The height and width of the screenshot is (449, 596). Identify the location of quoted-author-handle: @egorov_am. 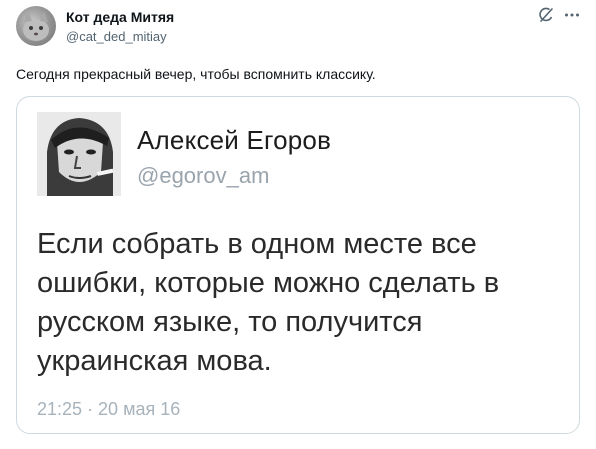
(203, 175).